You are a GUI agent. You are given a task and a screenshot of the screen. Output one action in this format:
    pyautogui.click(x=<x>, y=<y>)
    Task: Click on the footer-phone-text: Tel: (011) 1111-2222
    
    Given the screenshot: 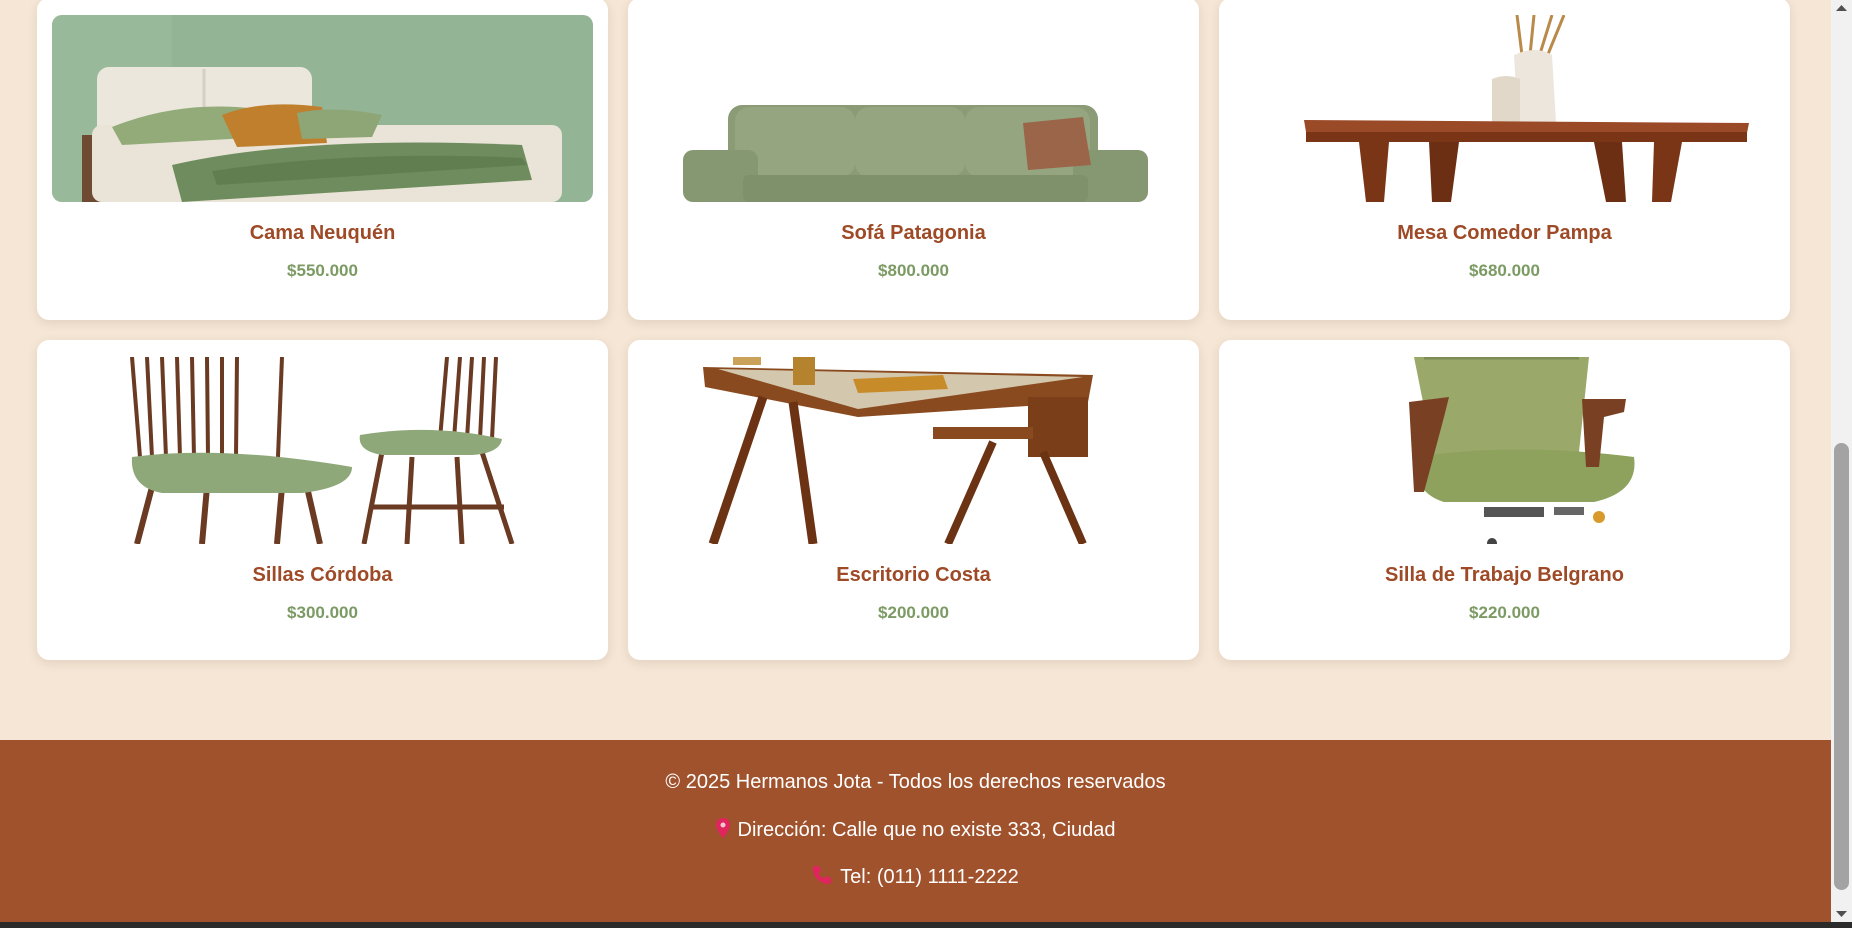 What is the action you would take?
    pyautogui.click(x=929, y=877)
    